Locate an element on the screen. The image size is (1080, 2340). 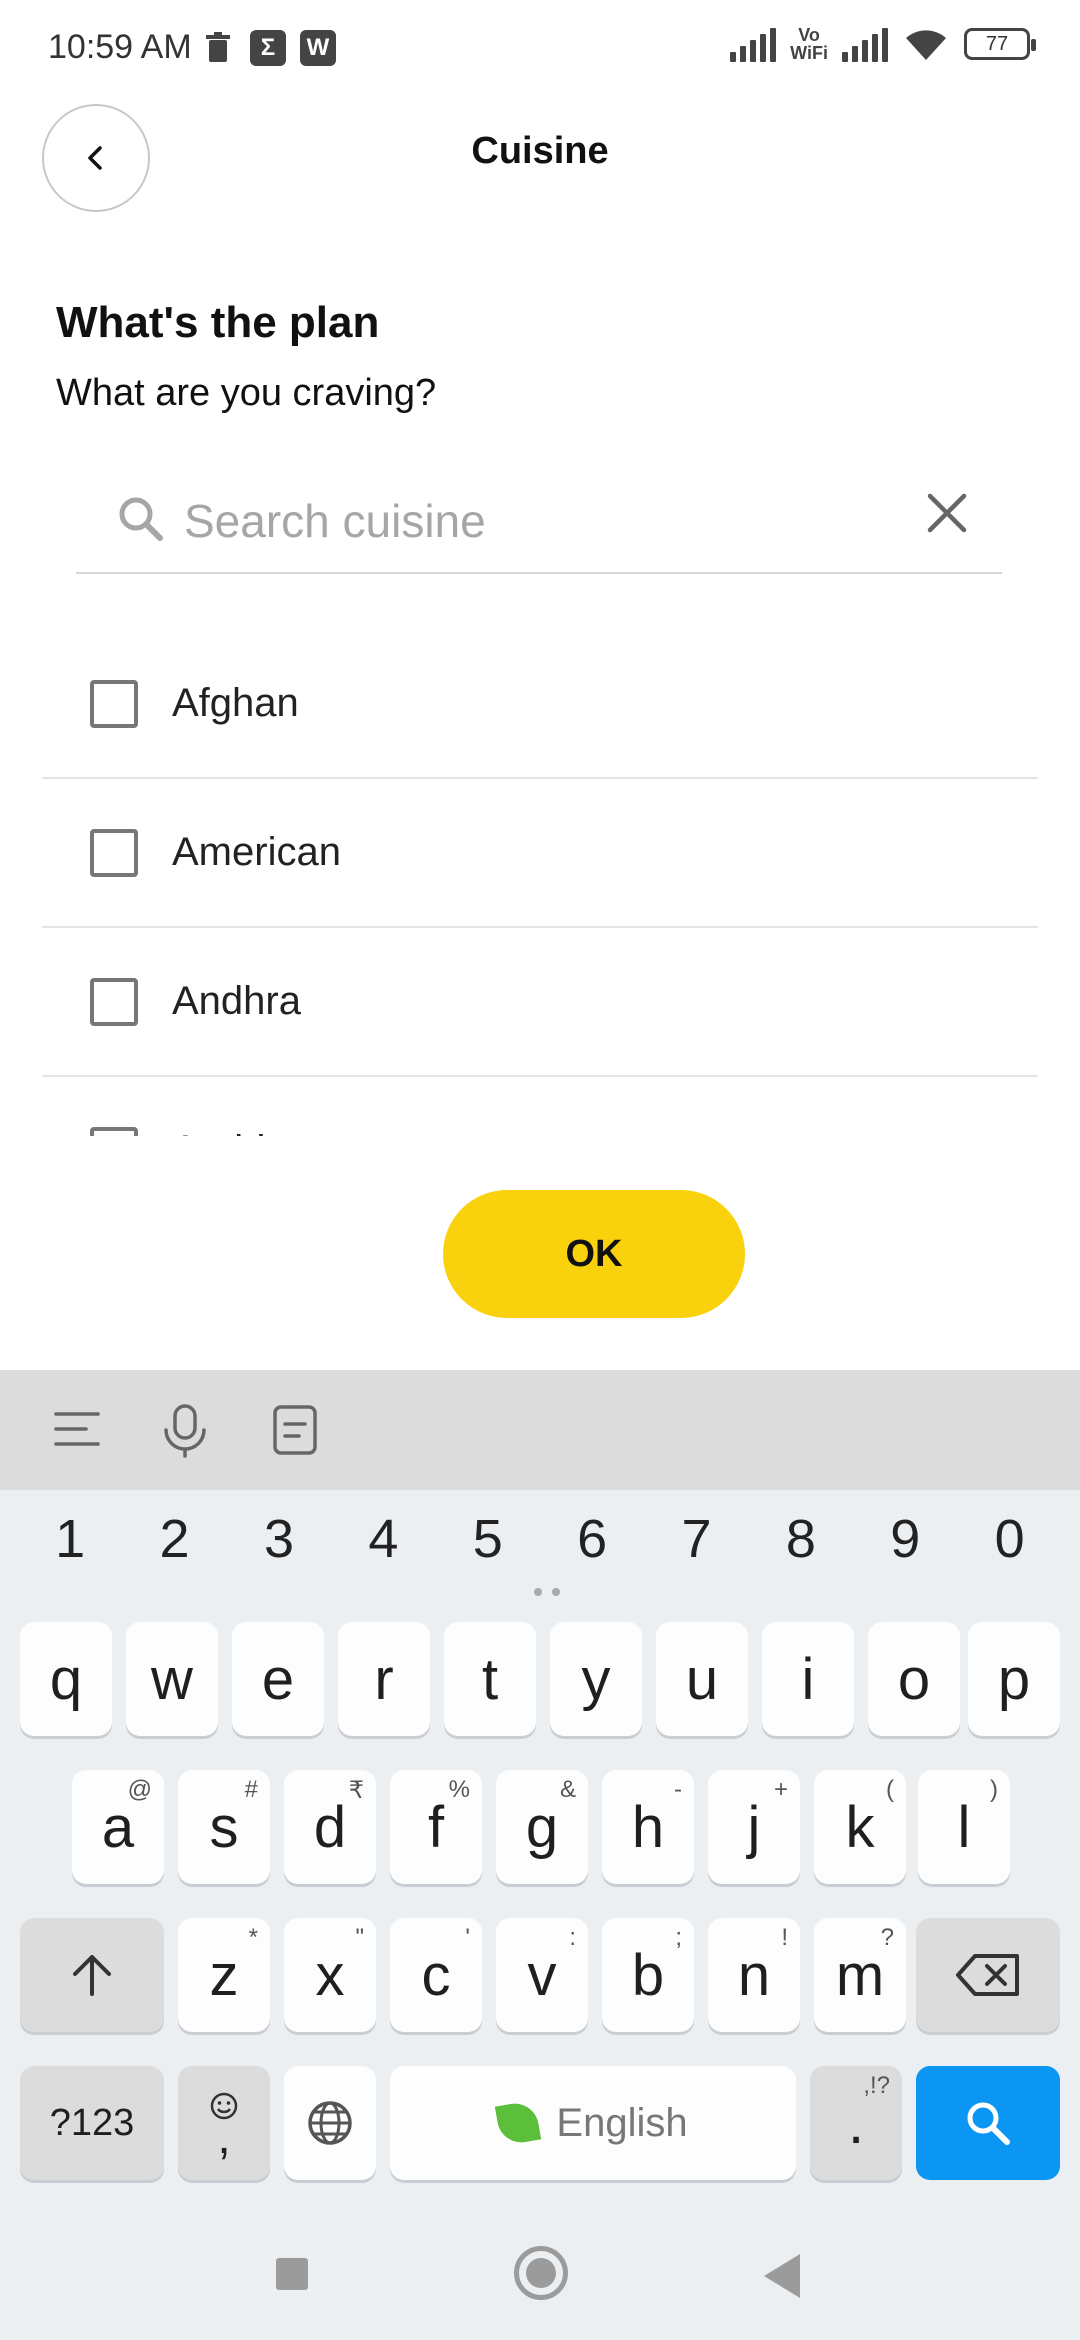
section-subheading: What are you craving? is located at coordinates (246, 393).